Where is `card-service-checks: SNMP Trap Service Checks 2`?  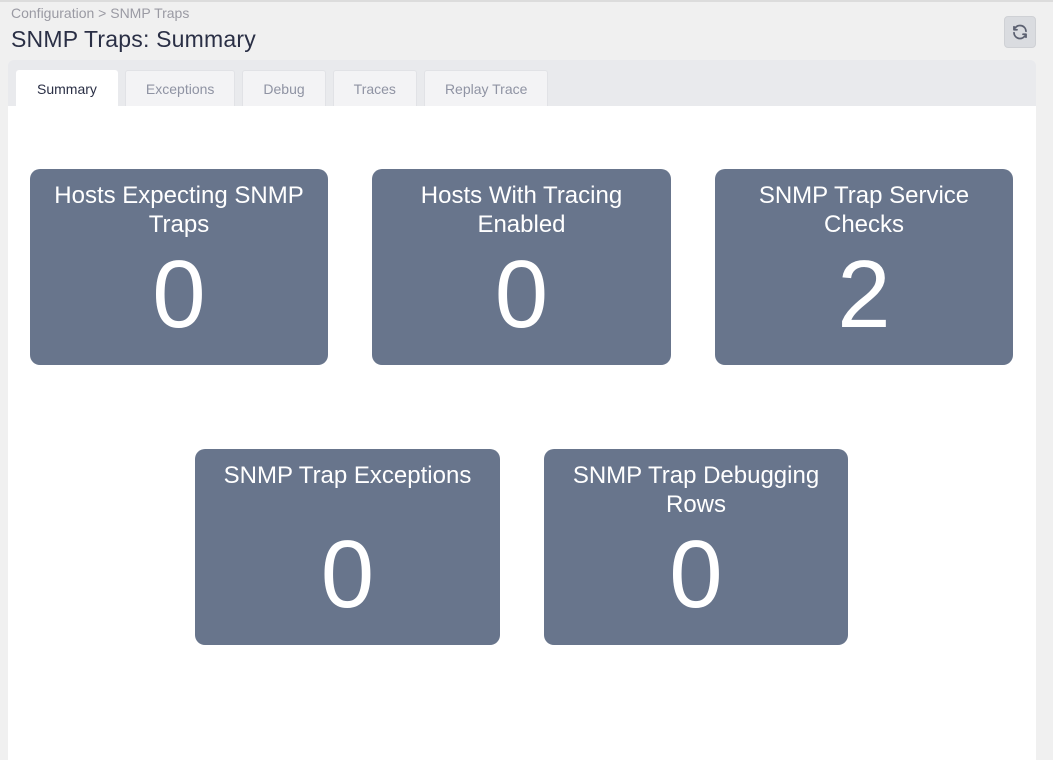
card-service-checks: SNMP Trap Service Checks 2 is located at coordinates (864, 267).